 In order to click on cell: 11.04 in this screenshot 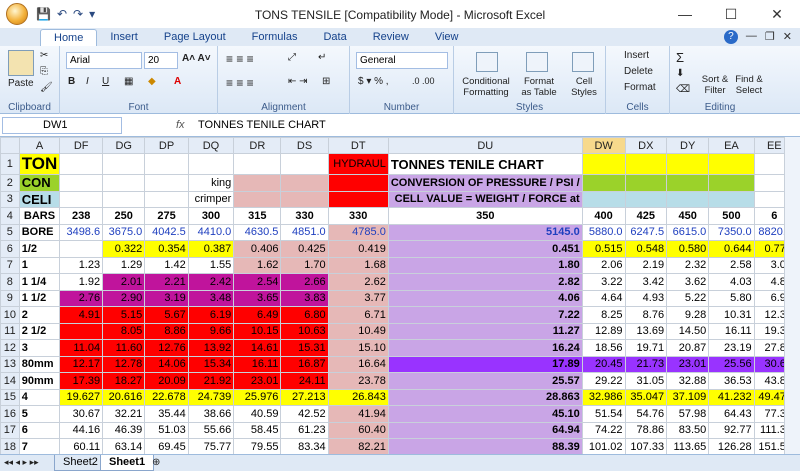, I will do `click(81, 348)`.